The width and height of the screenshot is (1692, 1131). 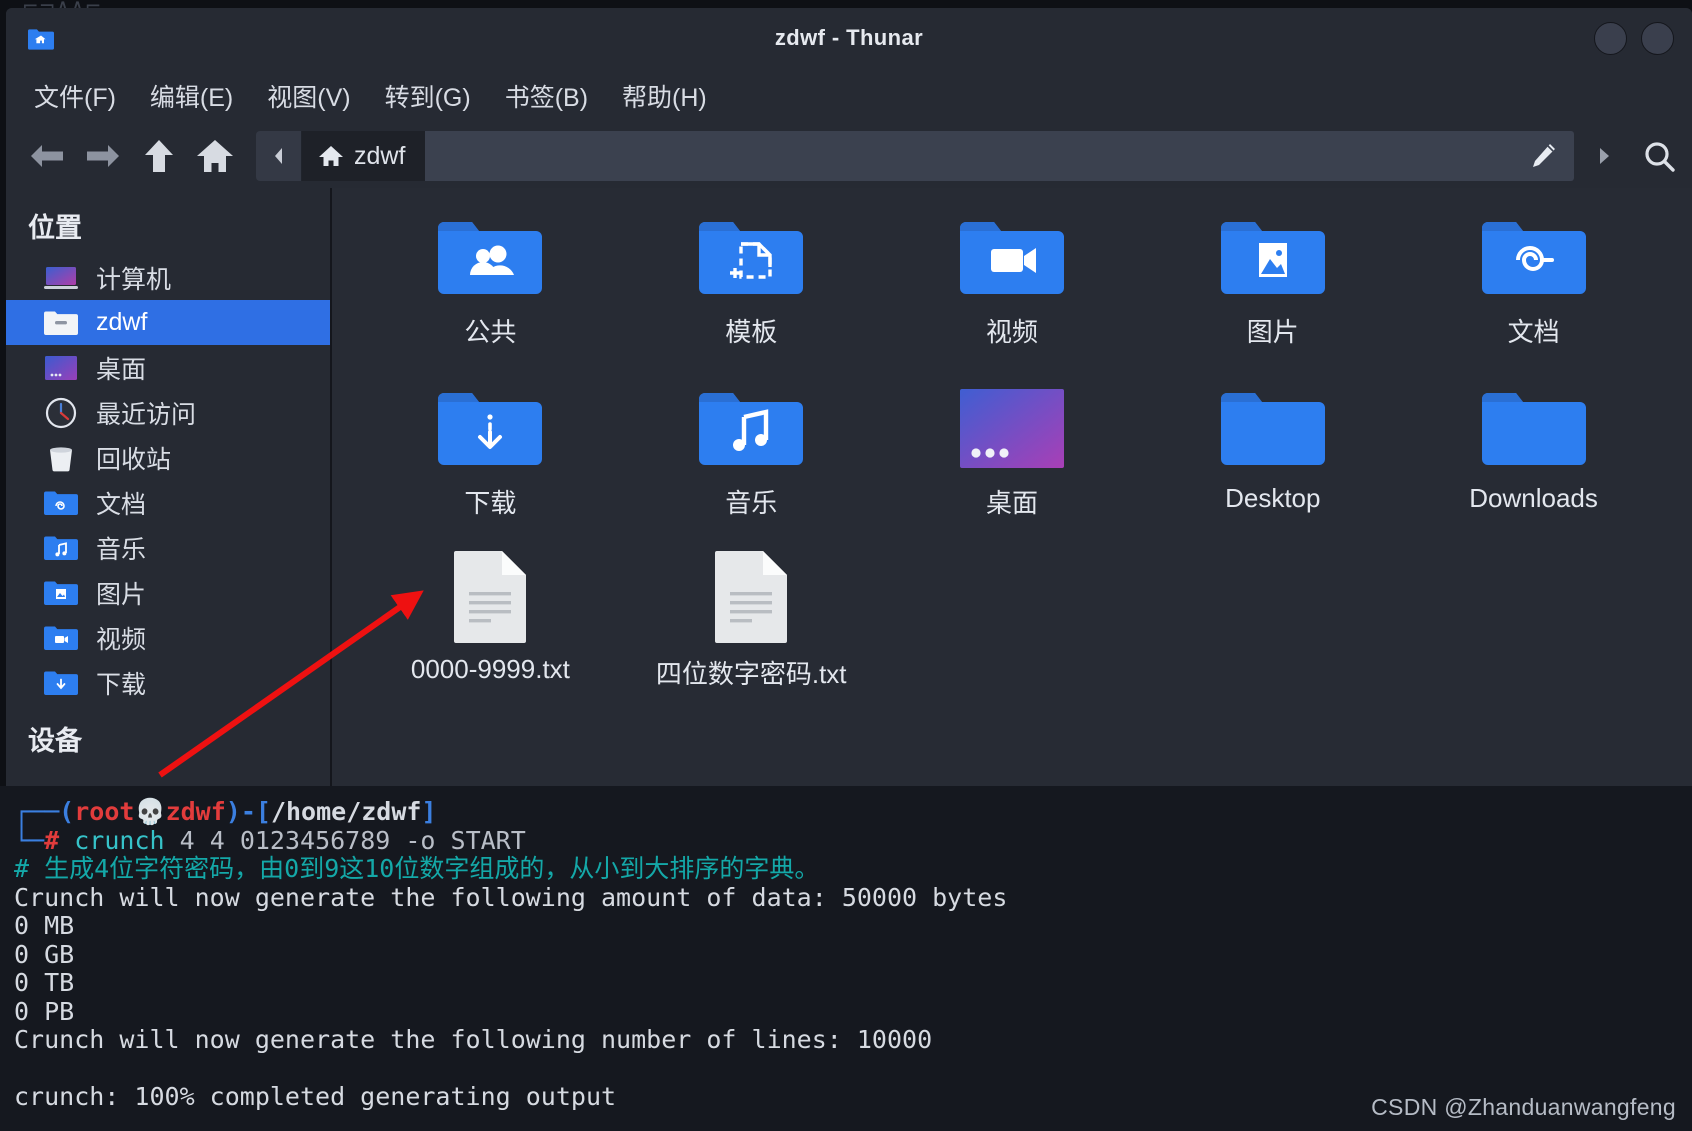 I want to click on sidebar-item-label: 桌面, so click(x=121, y=369).